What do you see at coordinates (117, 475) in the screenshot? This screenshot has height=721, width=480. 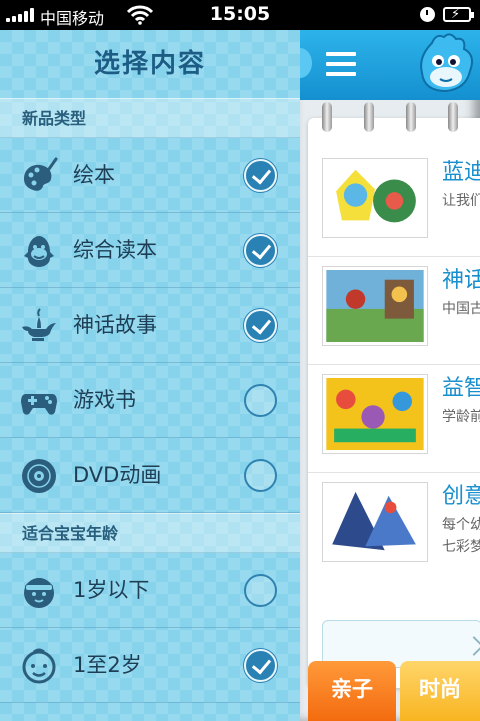 I see `menu-item-label: DVD动画` at bounding box center [117, 475].